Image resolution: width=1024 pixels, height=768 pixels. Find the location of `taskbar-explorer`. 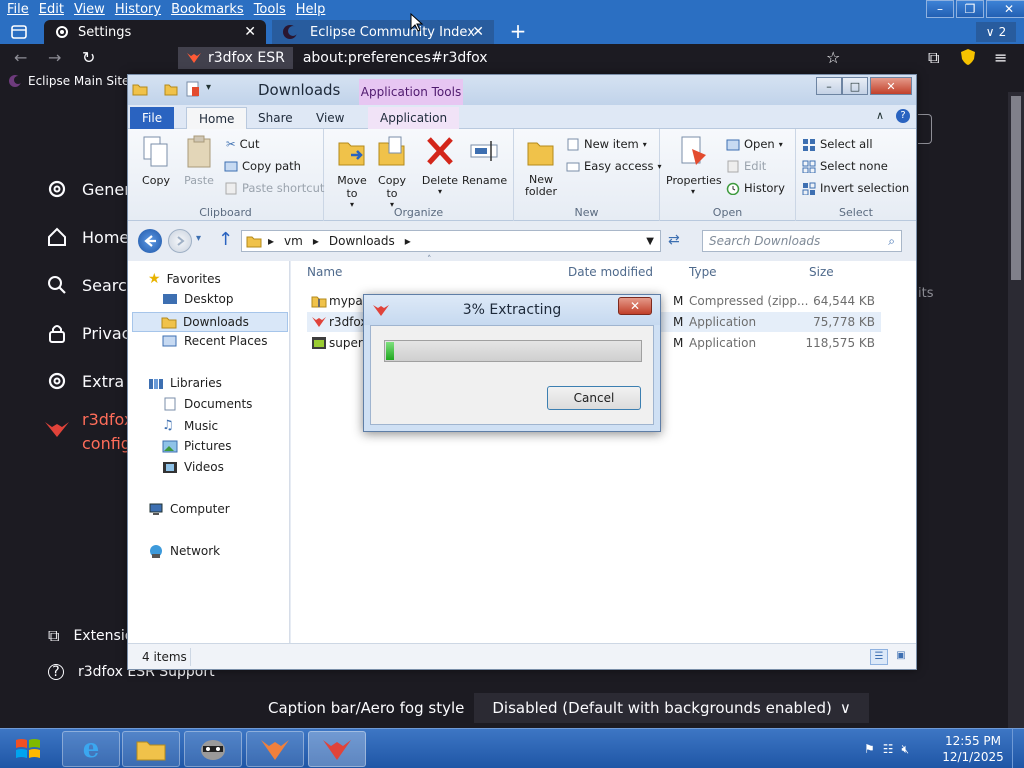

taskbar-explorer is located at coordinates (151, 749).